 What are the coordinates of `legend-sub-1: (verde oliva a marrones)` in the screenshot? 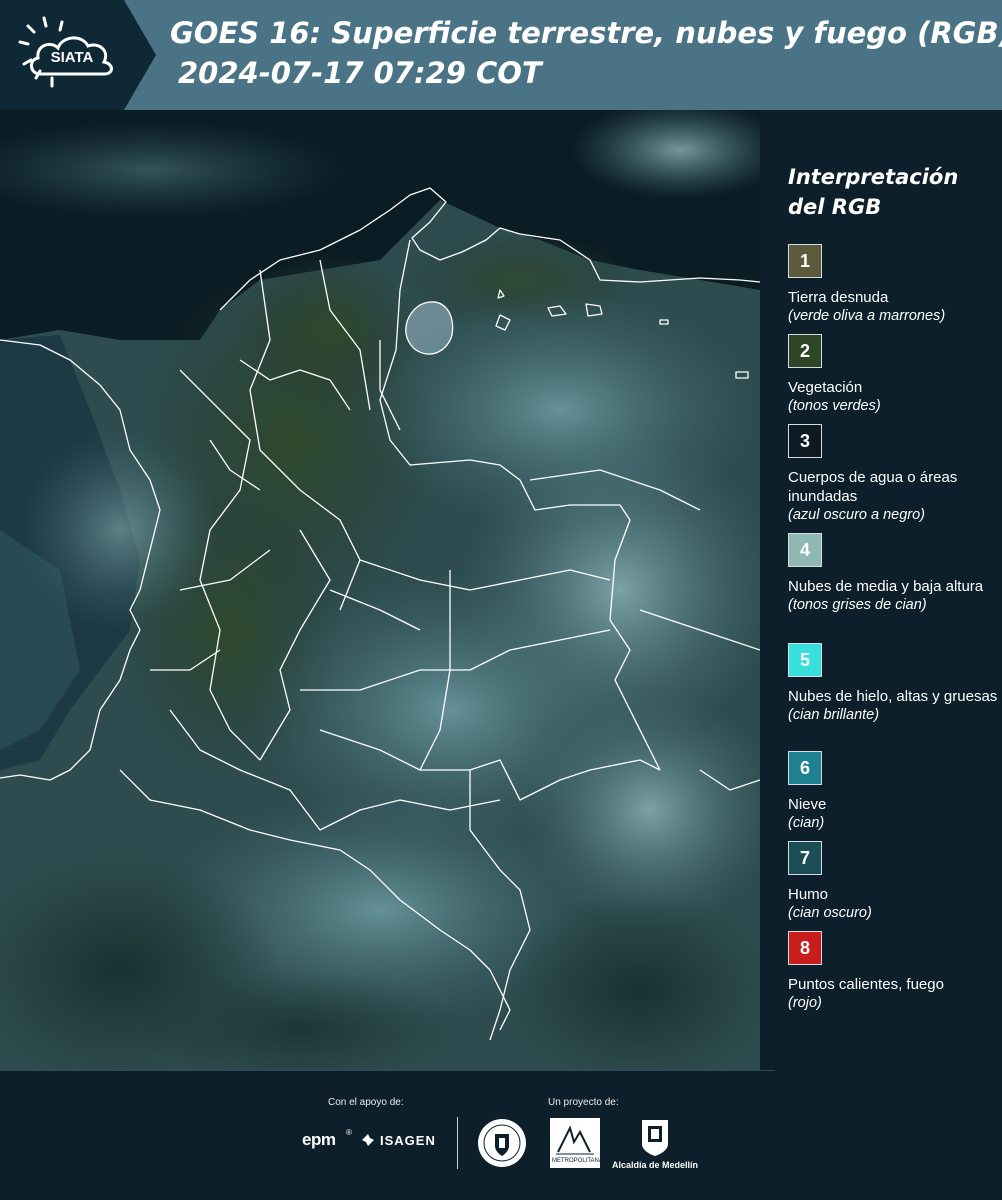 It's located at (867, 316).